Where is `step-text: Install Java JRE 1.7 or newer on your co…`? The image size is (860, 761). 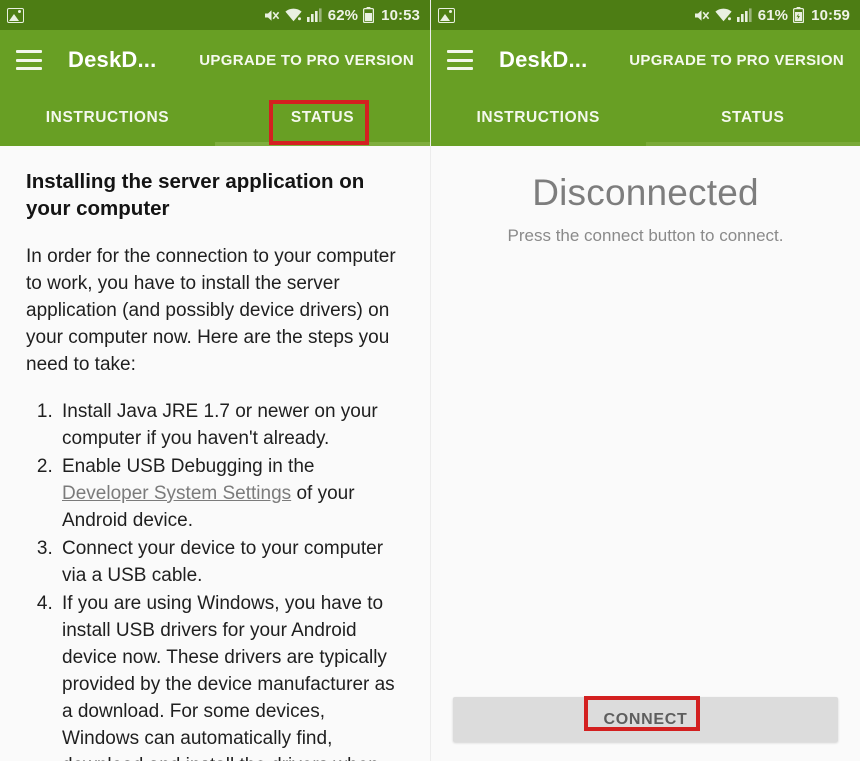 step-text: Install Java JRE 1.7 or newer on your co… is located at coordinates (220, 424).